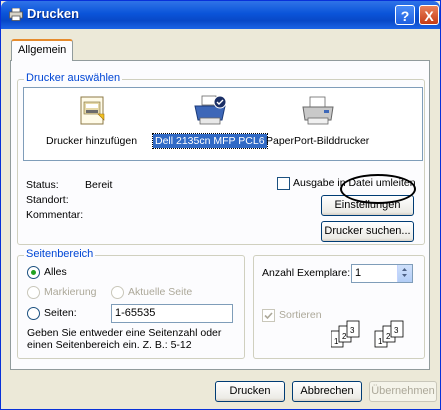  I want to click on copies-spinner, so click(404, 273).